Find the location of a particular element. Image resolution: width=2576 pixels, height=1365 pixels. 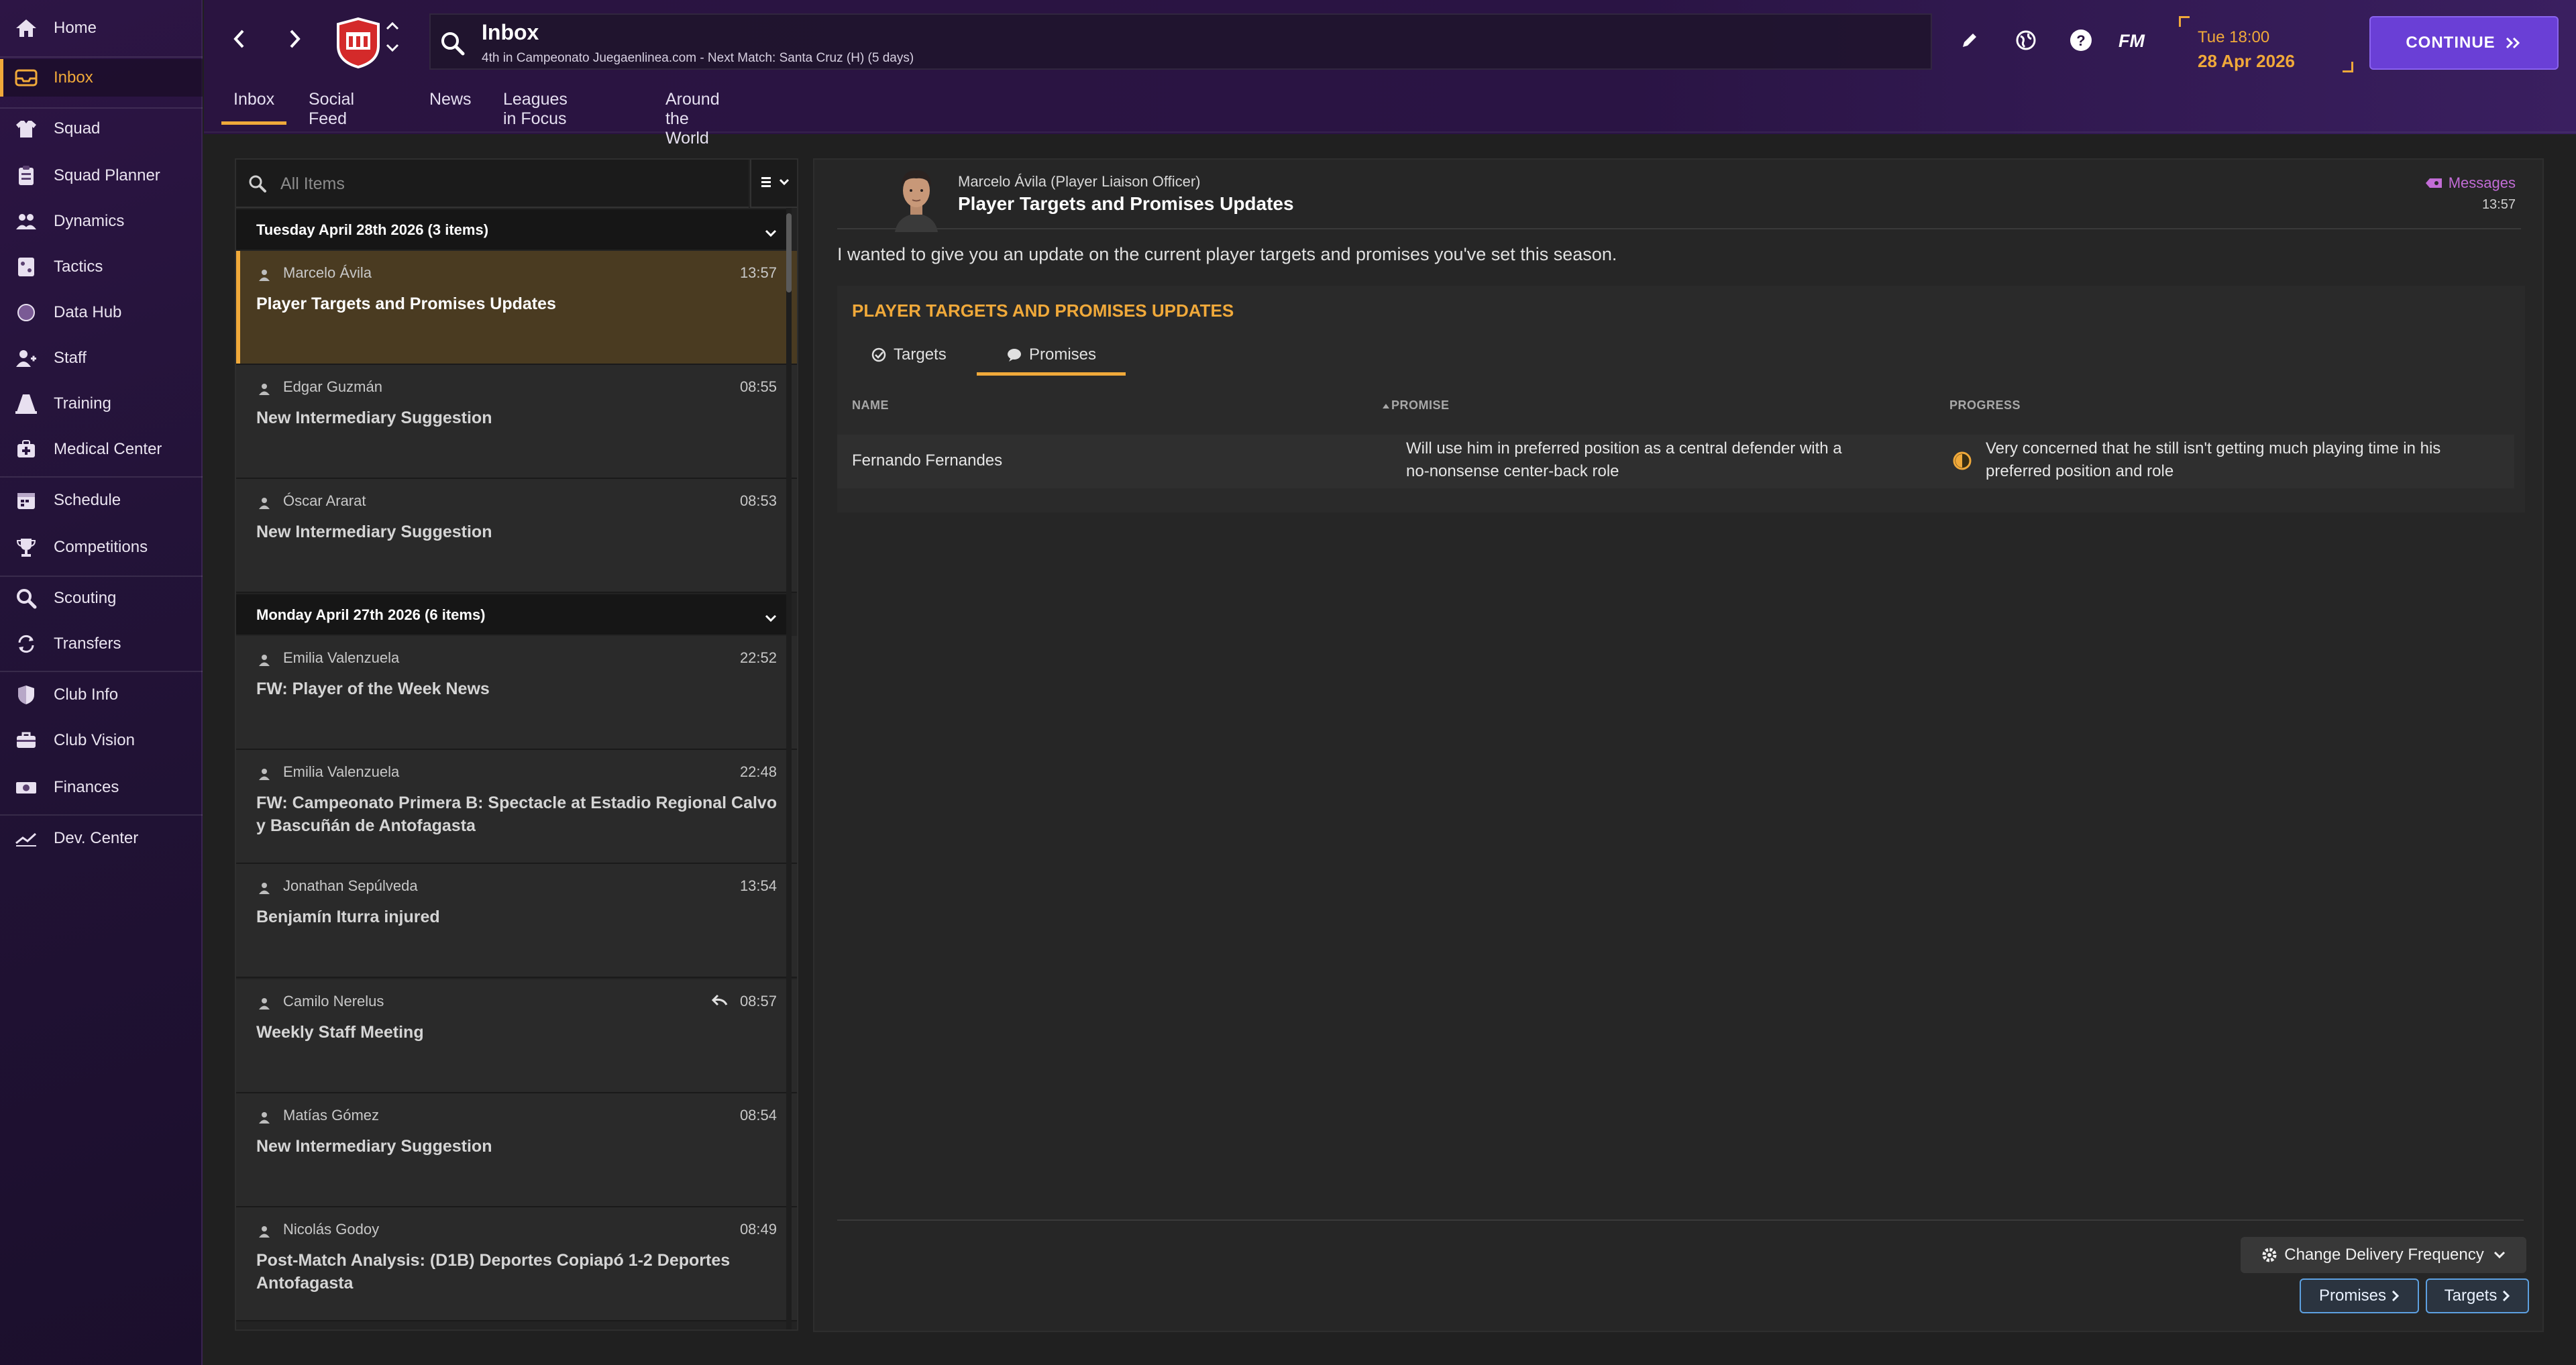

message-time: 08:57 is located at coordinates (758, 1001).